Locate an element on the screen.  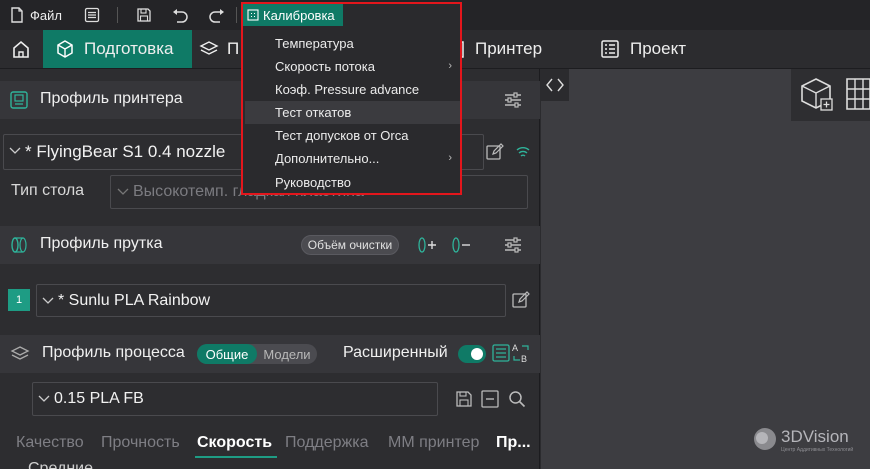
remove-process-button is located at coordinates (490, 399).